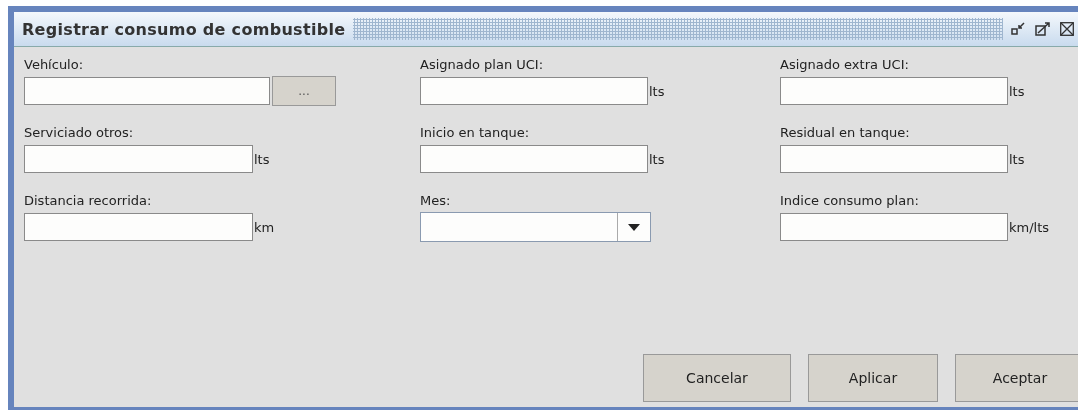  I want to click on dialog-button: Aplicar, so click(873, 378).